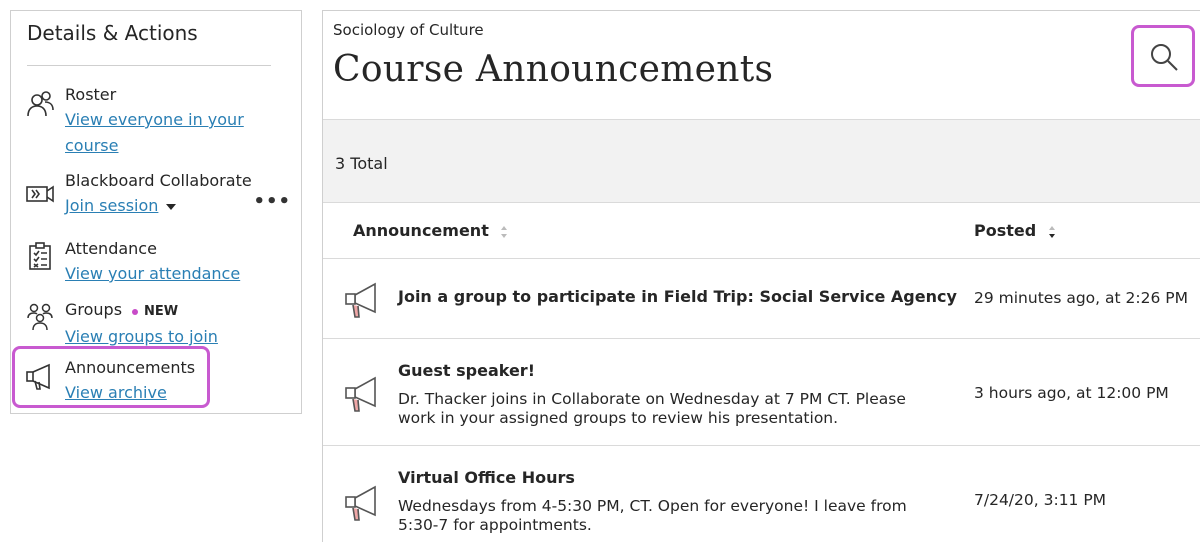 The image size is (1200, 542). Describe the element at coordinates (486, 477) in the screenshot. I see `announcement-title: Virtual Office Hours` at that location.